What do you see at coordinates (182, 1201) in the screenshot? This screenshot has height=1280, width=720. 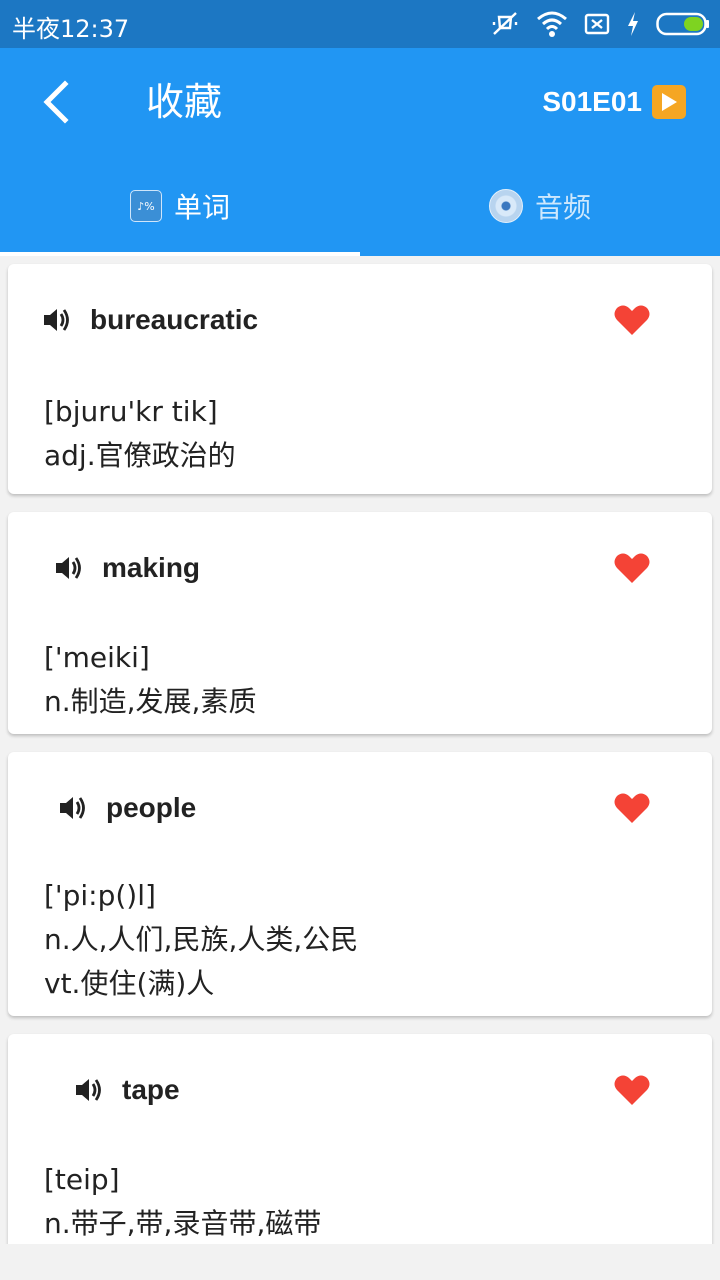 I see `word-detail: [teip] n.带子,带,录音带,磁带` at bounding box center [182, 1201].